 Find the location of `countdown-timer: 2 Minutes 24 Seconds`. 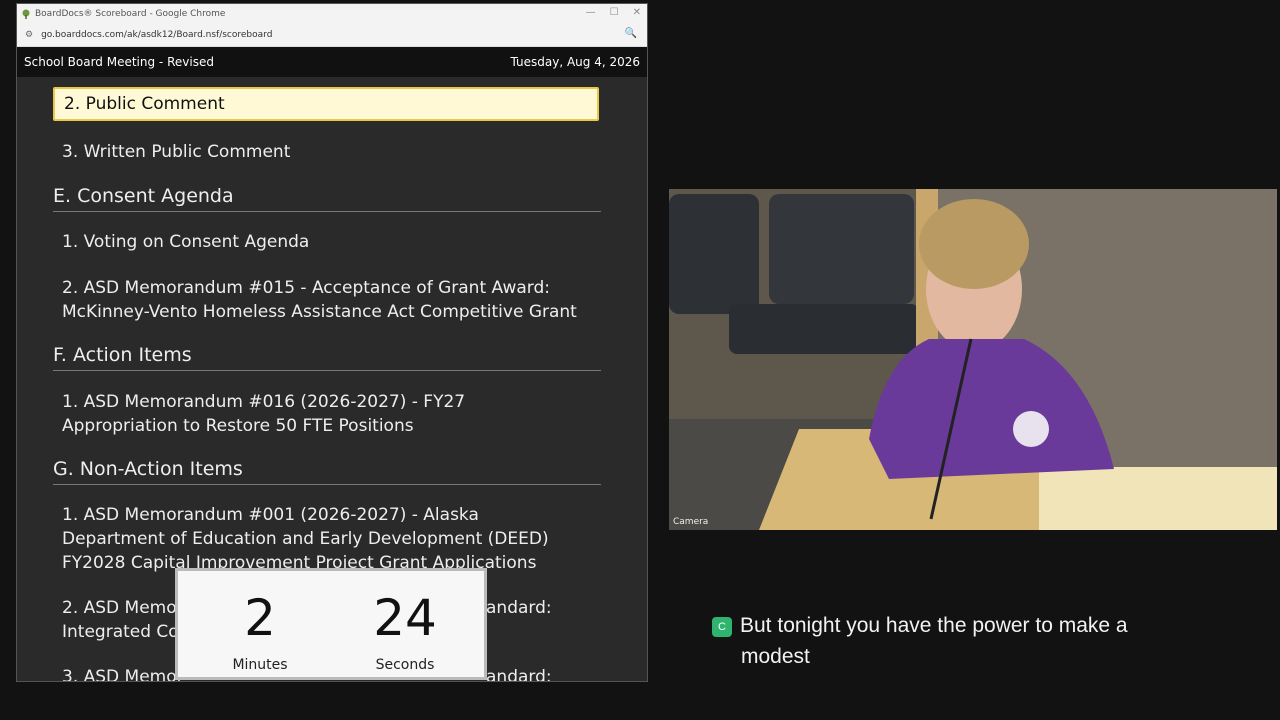

countdown-timer: 2 Minutes 24 Seconds is located at coordinates (331, 624).